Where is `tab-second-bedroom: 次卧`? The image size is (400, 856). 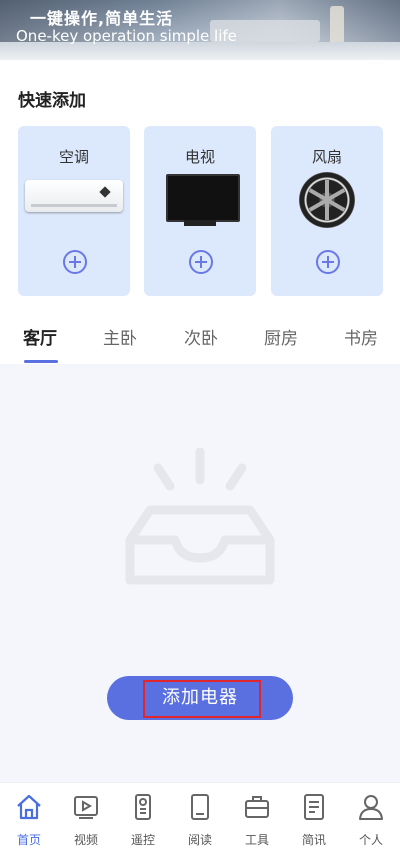 tab-second-bedroom: 次卧 is located at coordinates (201, 336).